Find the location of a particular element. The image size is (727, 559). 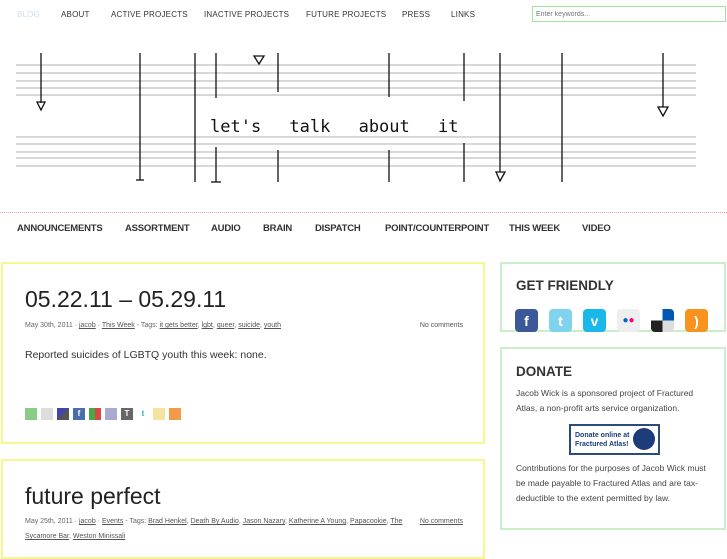

rss-icon is located at coordinates (175, 414).